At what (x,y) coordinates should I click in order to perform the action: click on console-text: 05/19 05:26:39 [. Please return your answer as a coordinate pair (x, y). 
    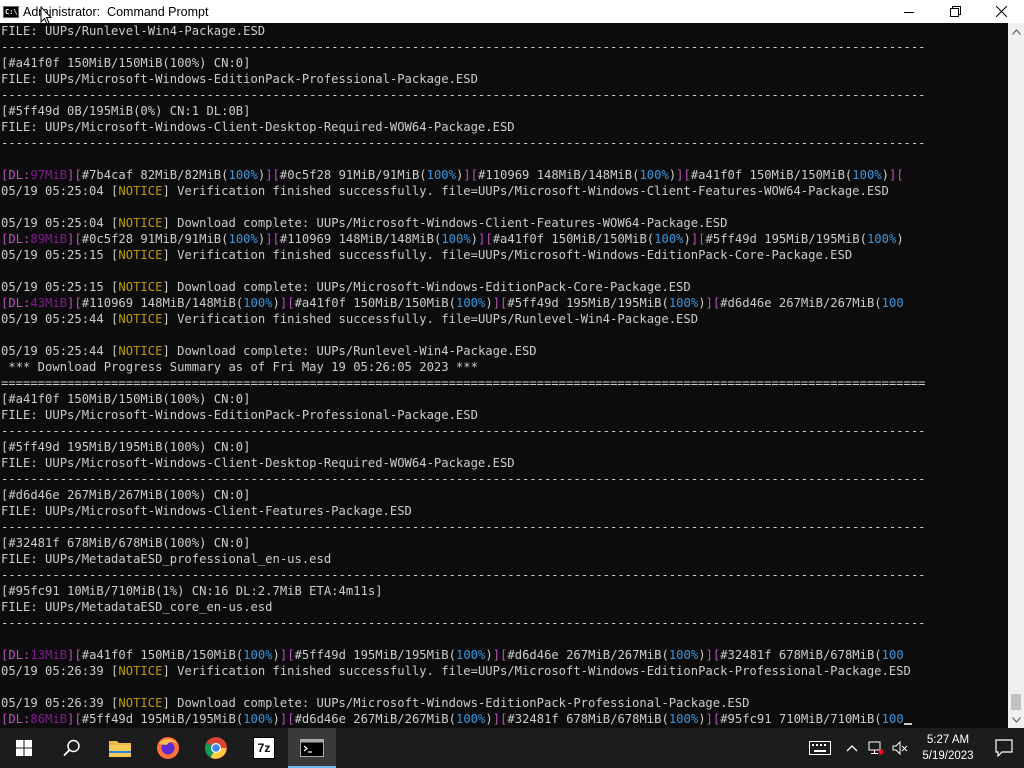
    Looking at the image, I should click on (60, 703).